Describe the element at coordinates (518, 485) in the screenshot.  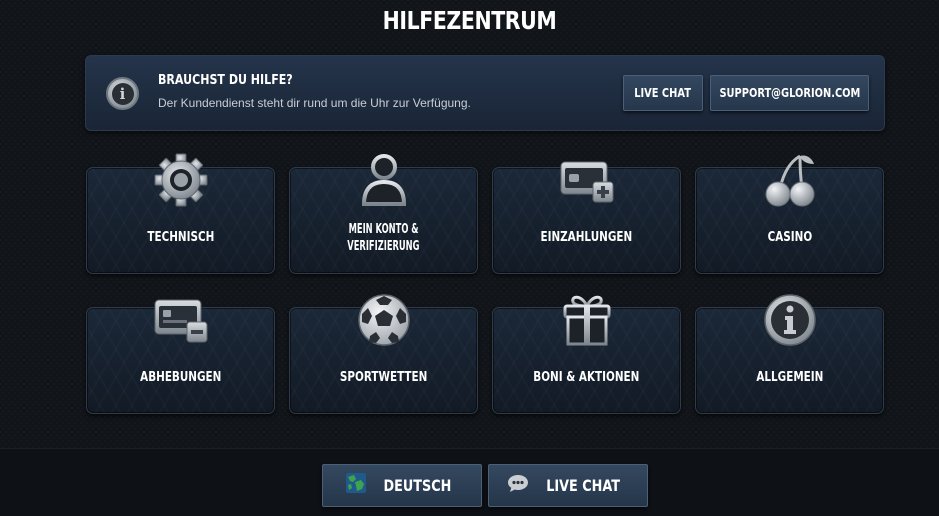
I see `chat-bubble-icon` at that location.